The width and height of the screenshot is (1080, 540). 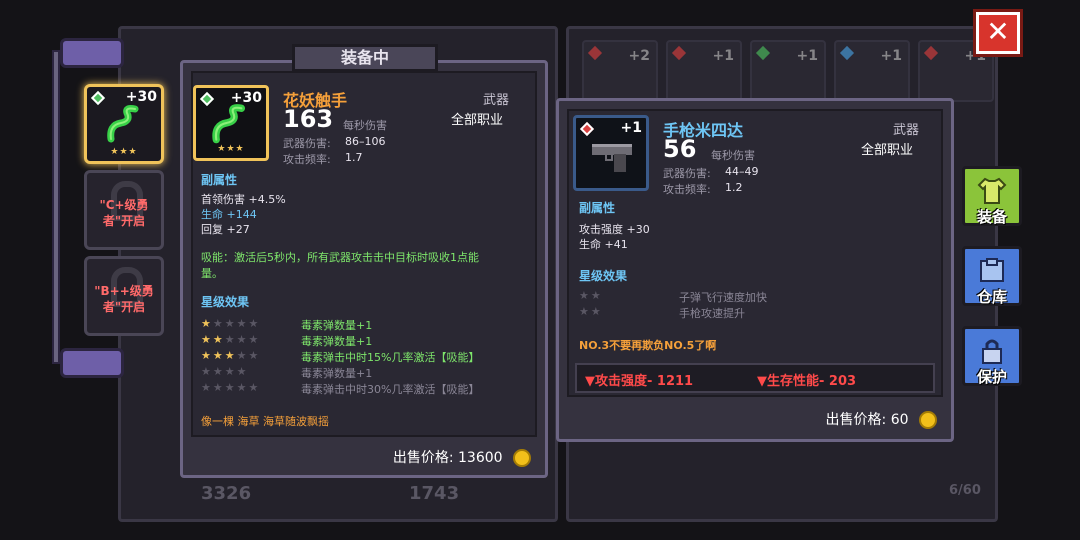 What do you see at coordinates (639, 56) in the screenshot?
I see `inventory-slot-plus: +2` at bounding box center [639, 56].